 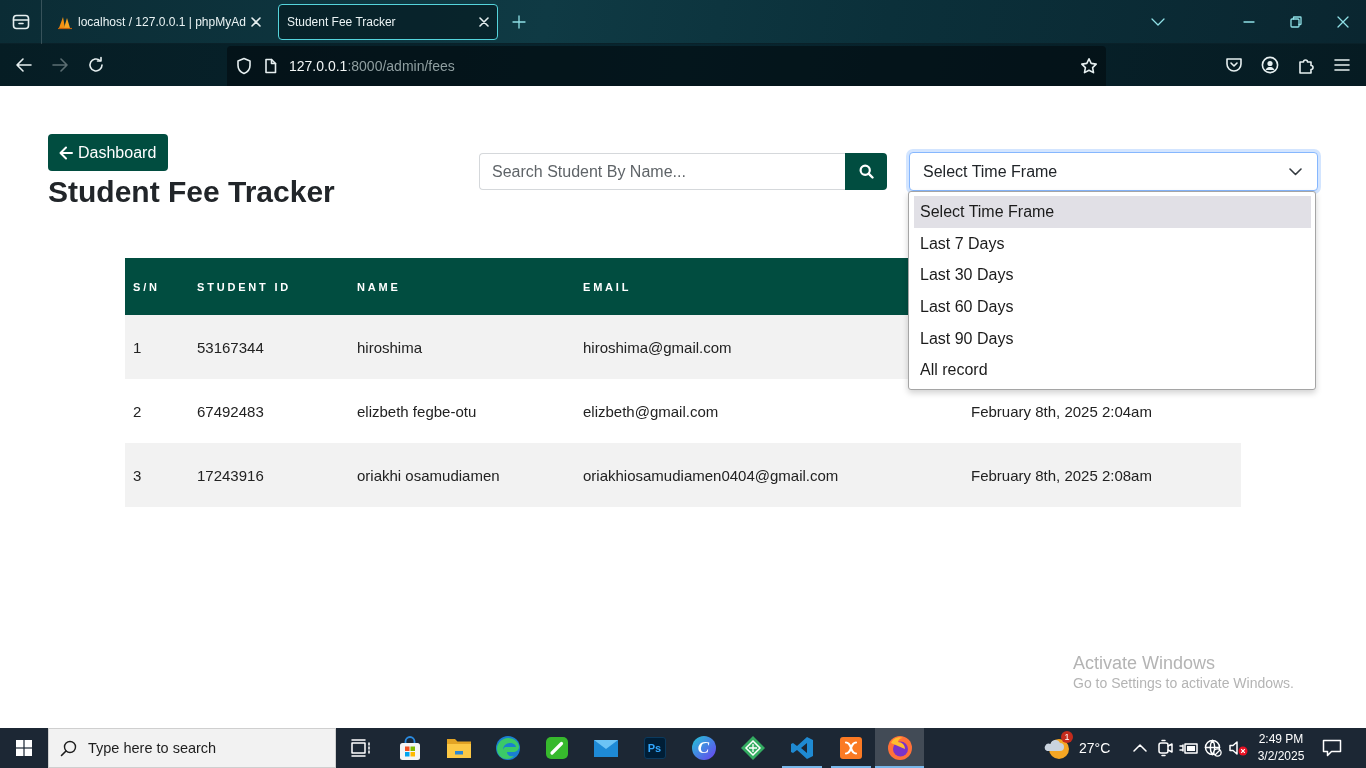 What do you see at coordinates (1140, 748) in the screenshot?
I see `chevron-up-icon` at bounding box center [1140, 748].